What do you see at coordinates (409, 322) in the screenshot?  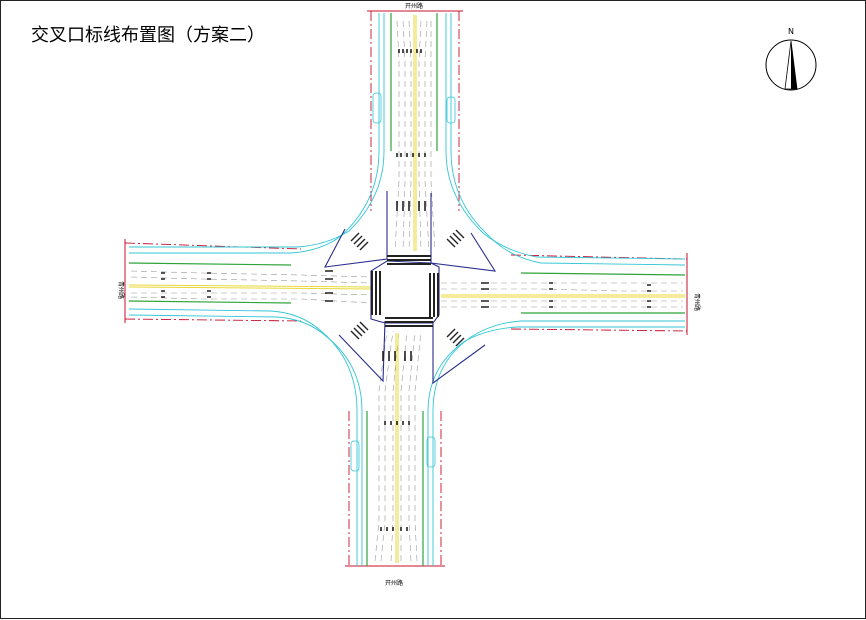 I see `crosswalk-south` at bounding box center [409, 322].